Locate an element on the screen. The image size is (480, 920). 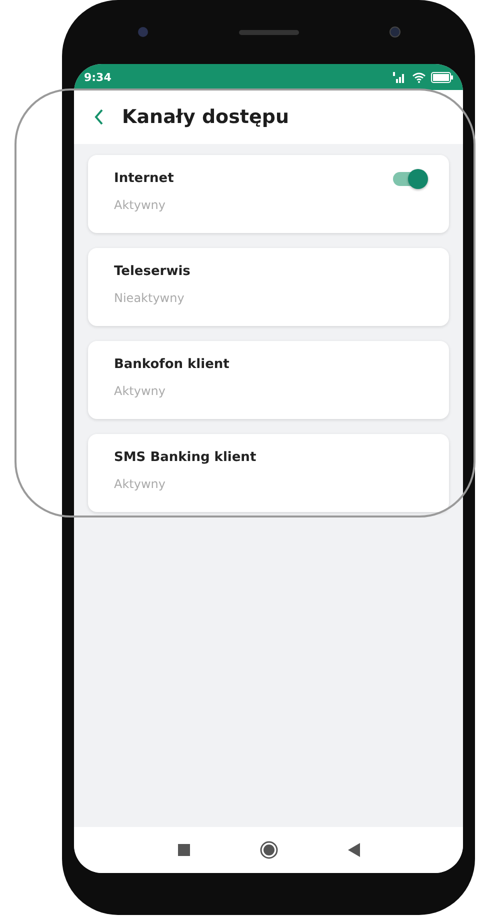
channel-card: SMS Banking klient Aktywny is located at coordinates (268, 473).